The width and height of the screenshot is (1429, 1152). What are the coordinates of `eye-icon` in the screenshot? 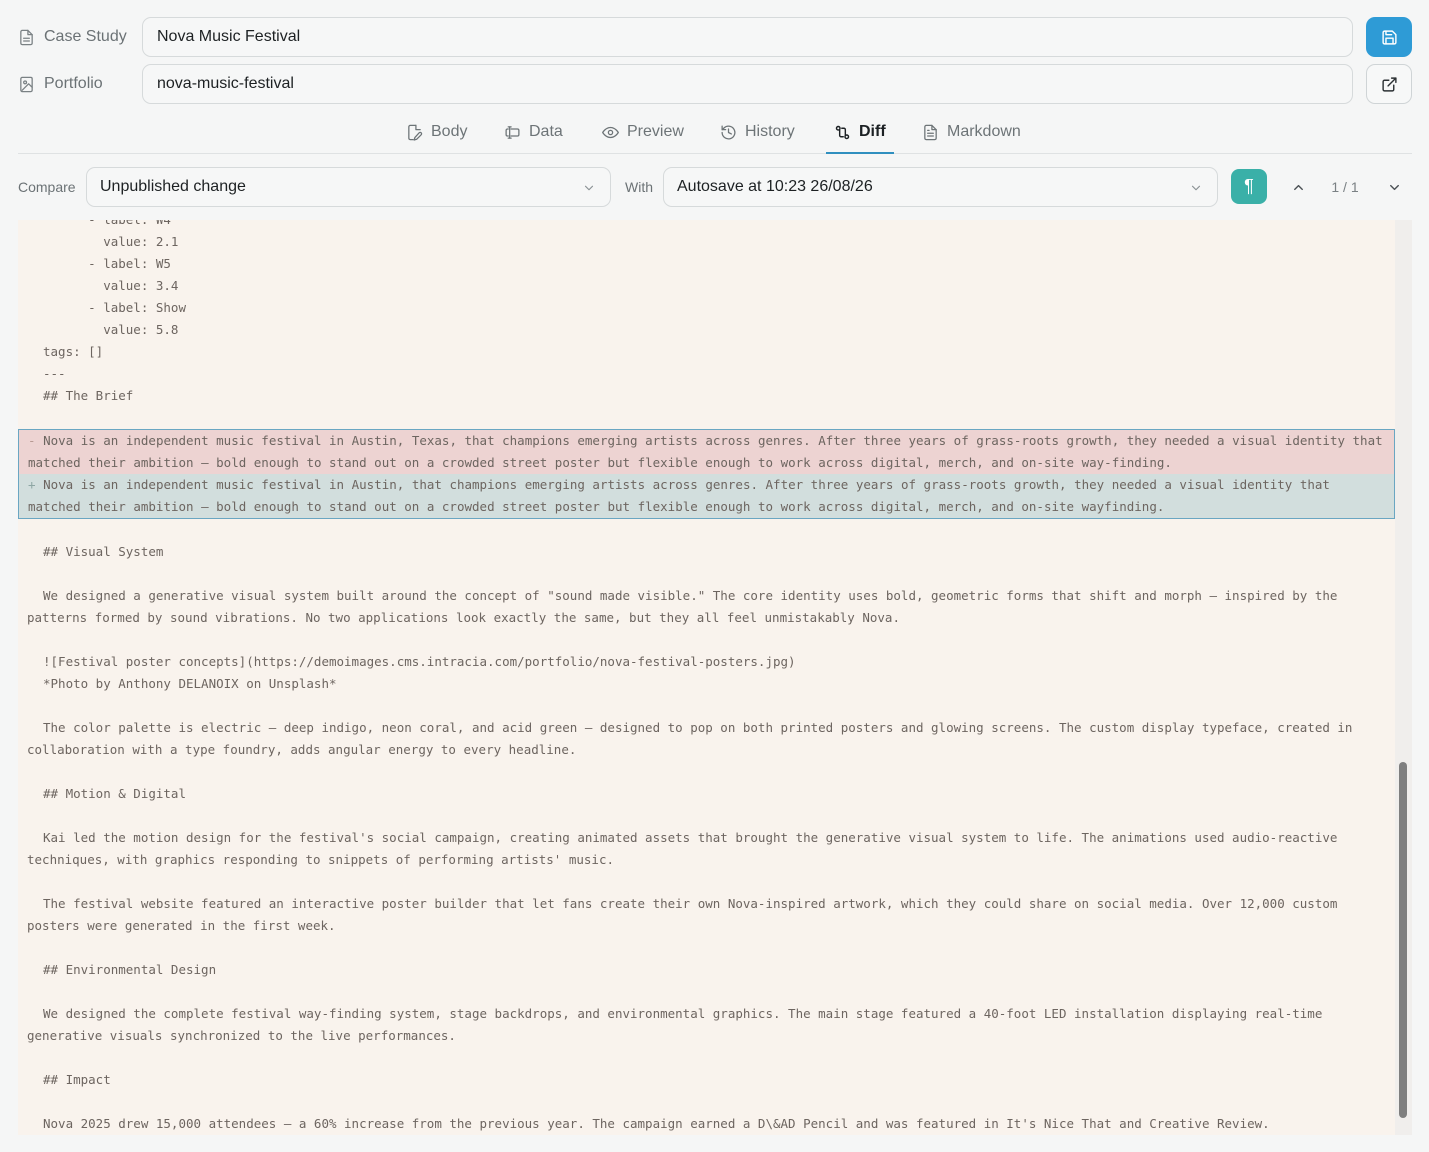 It's located at (610, 132).